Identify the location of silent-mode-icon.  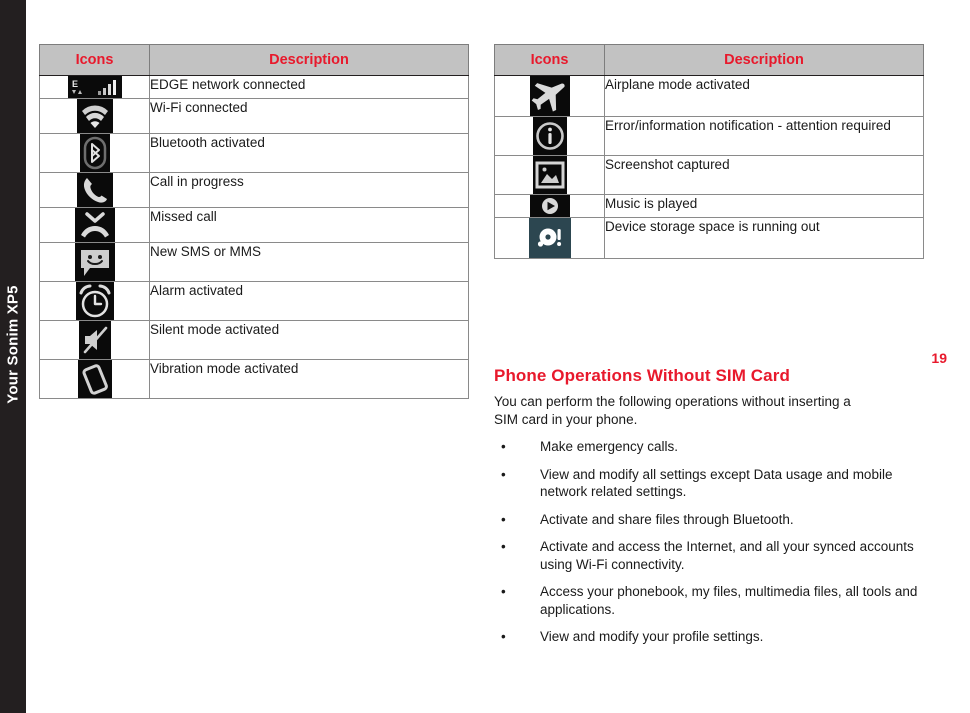
(94, 340).